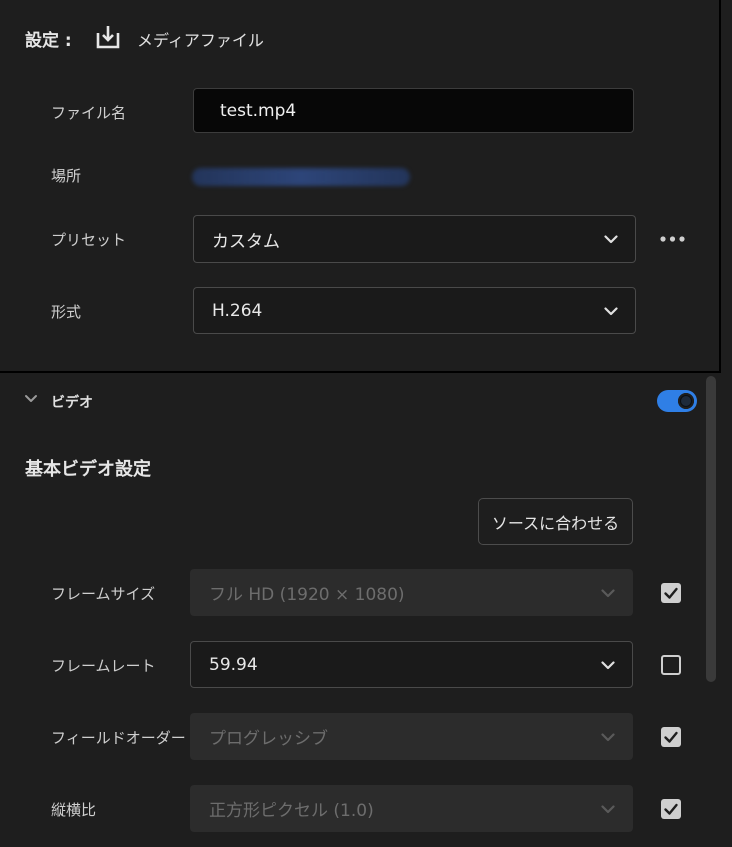  What do you see at coordinates (711, 529) in the screenshot?
I see `scrollbar-thumb` at bounding box center [711, 529].